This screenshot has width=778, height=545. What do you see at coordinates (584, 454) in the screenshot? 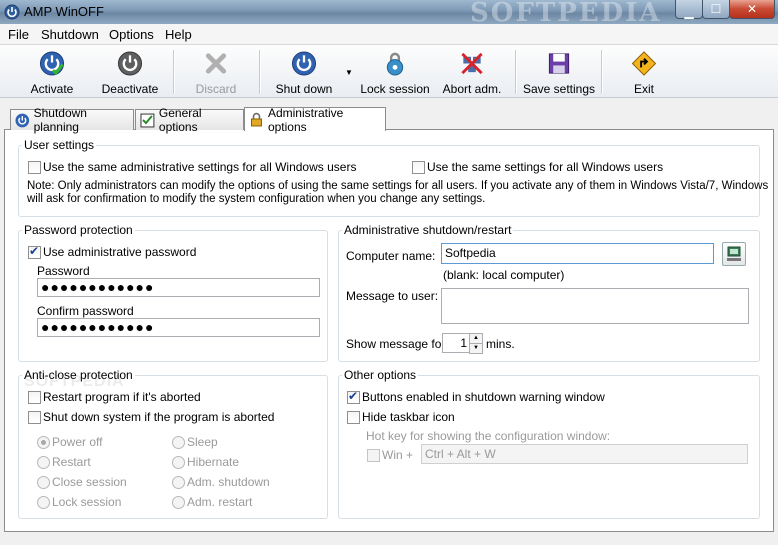
I see `hotkey-input: Ctrl + Alt + W` at bounding box center [584, 454].